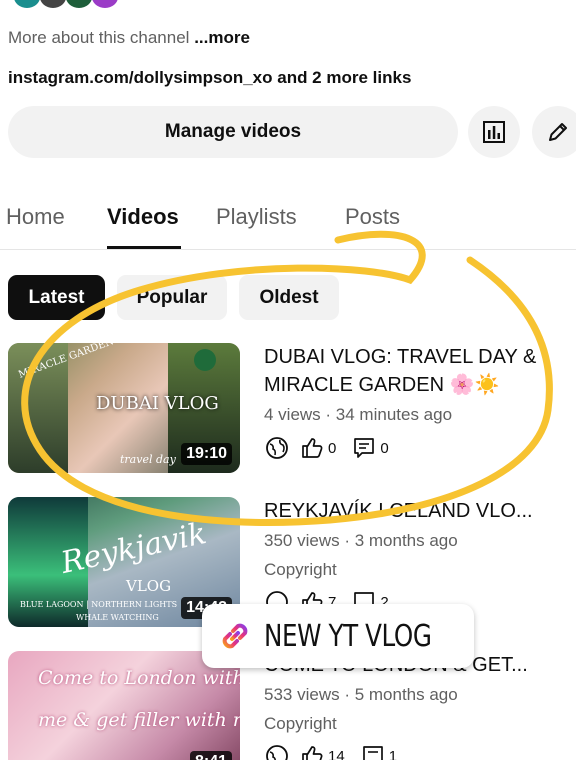  I want to click on comment-count: 0, so click(370, 448).